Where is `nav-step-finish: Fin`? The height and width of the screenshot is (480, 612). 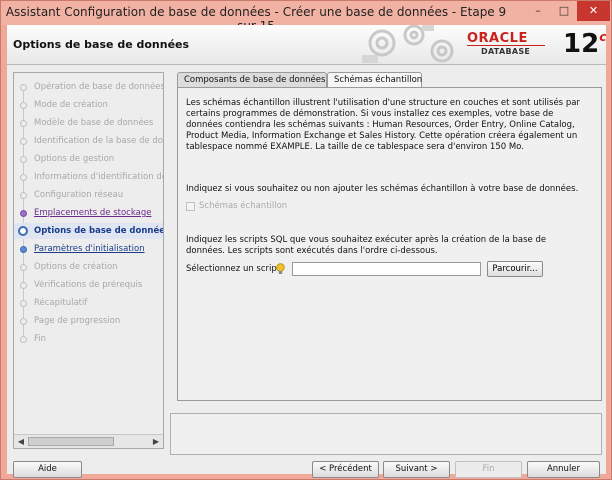
nav-step-finish: Fin is located at coordinates (88, 339).